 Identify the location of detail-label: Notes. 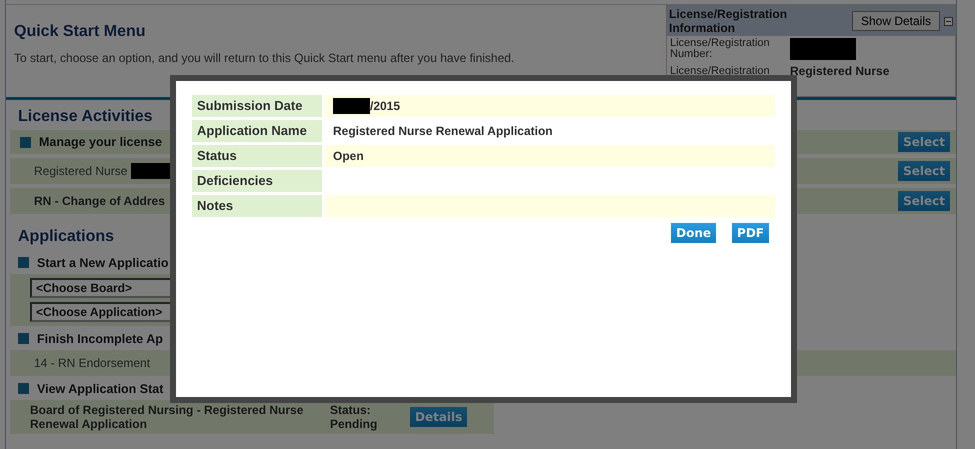
(257, 206).